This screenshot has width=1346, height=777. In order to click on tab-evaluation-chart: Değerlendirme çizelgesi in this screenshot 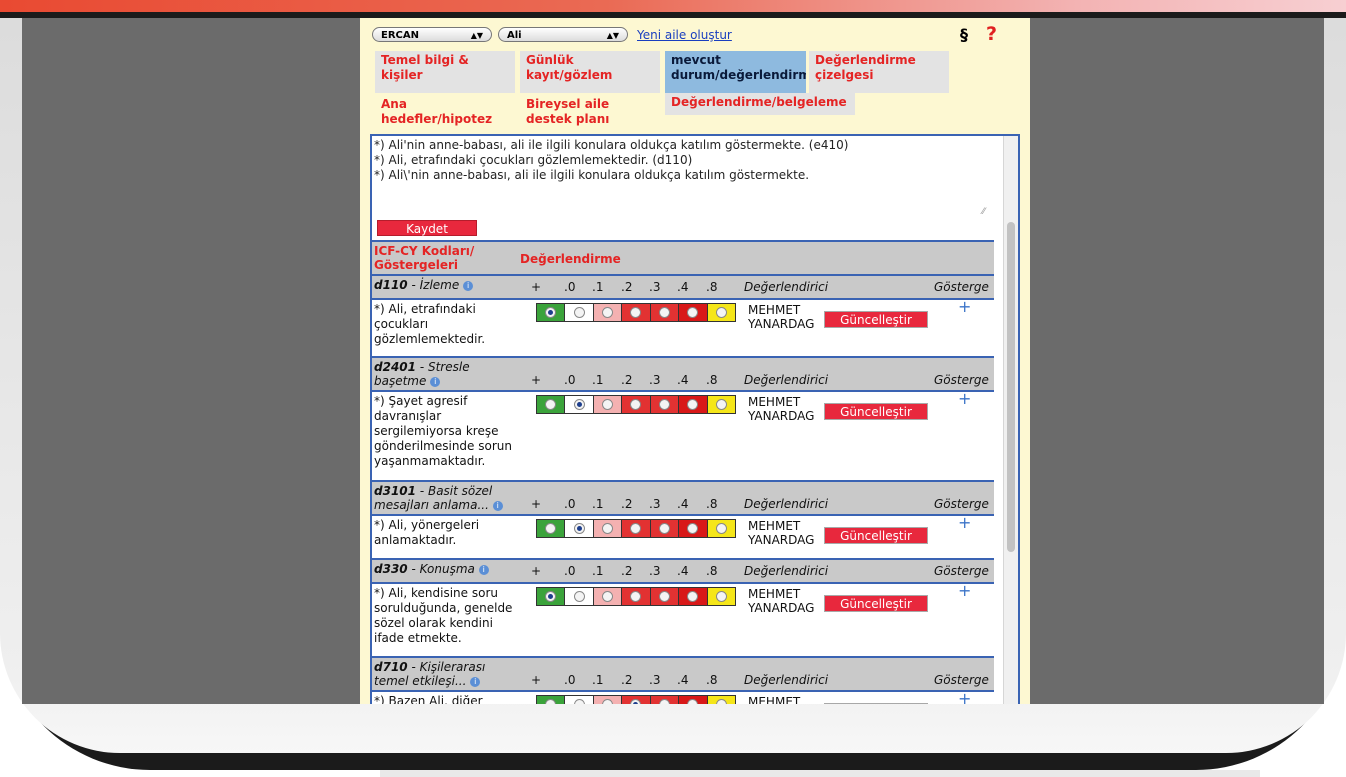, I will do `click(879, 72)`.